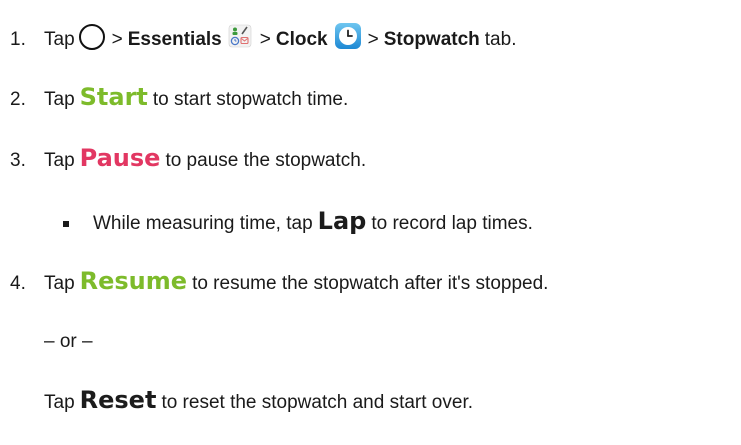 The height and width of the screenshot is (445, 741). Describe the element at coordinates (18, 160) in the screenshot. I see `step-number: 3.` at that location.